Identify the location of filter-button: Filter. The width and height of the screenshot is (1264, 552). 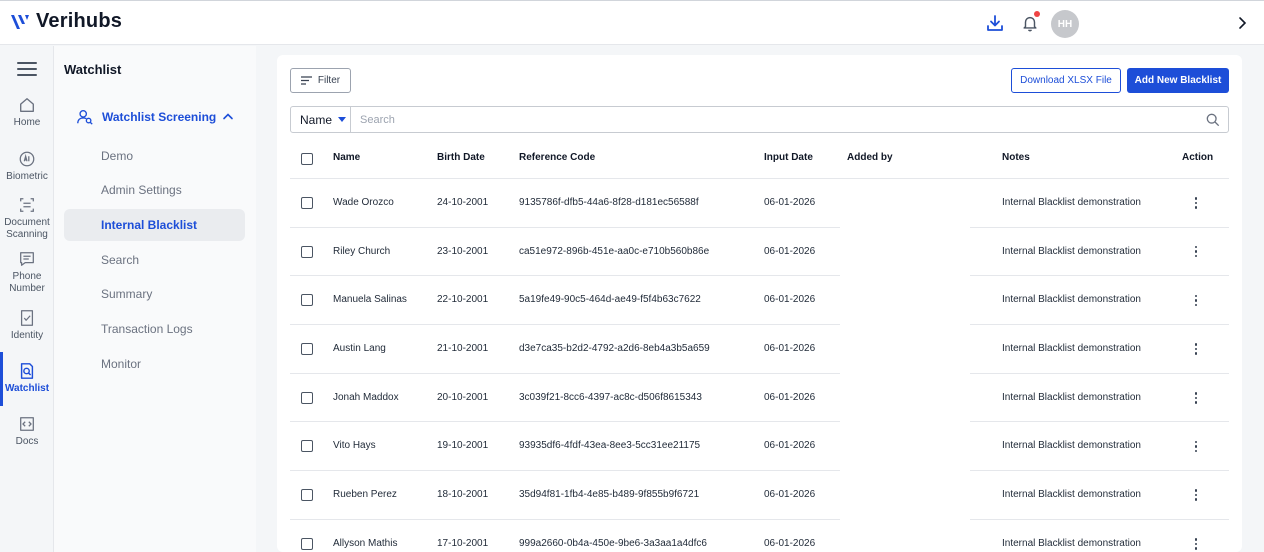
(320, 80).